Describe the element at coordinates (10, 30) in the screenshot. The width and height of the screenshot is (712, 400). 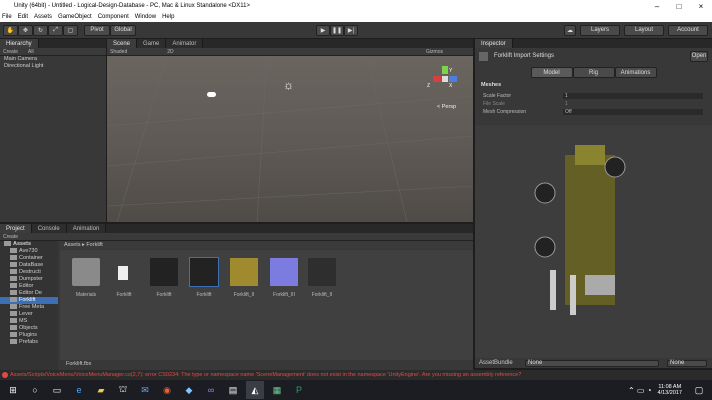
I see `hand-tool-icon: ✋` at that location.